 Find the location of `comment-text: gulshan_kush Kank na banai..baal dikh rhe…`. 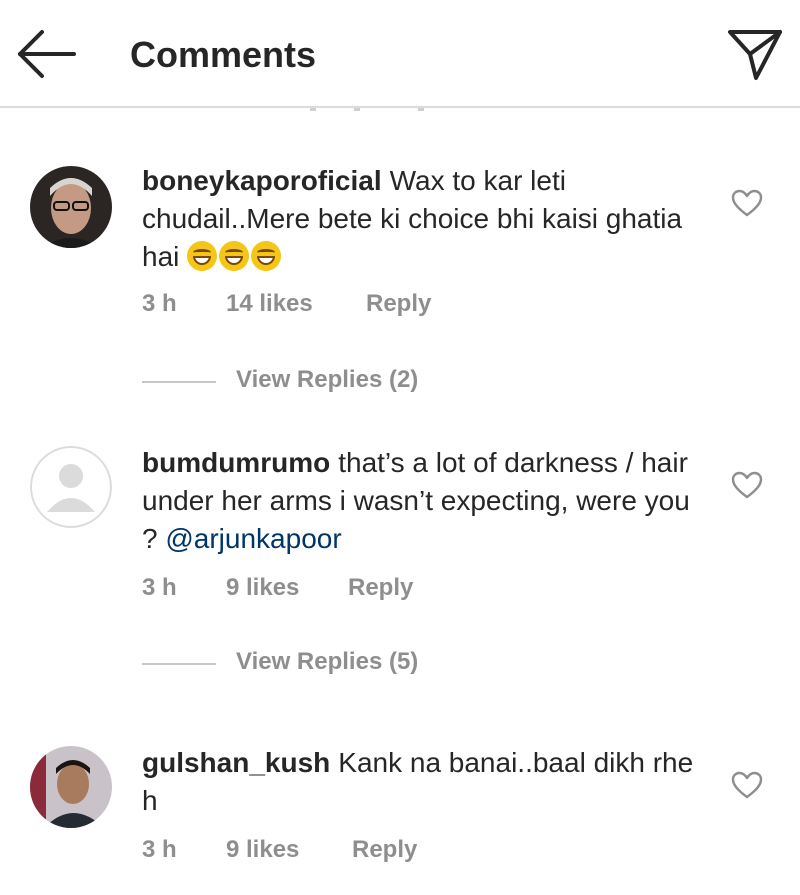

comment-text: gulshan_kush Kank na banai..baal dikh rhe… is located at coordinates (422, 782).